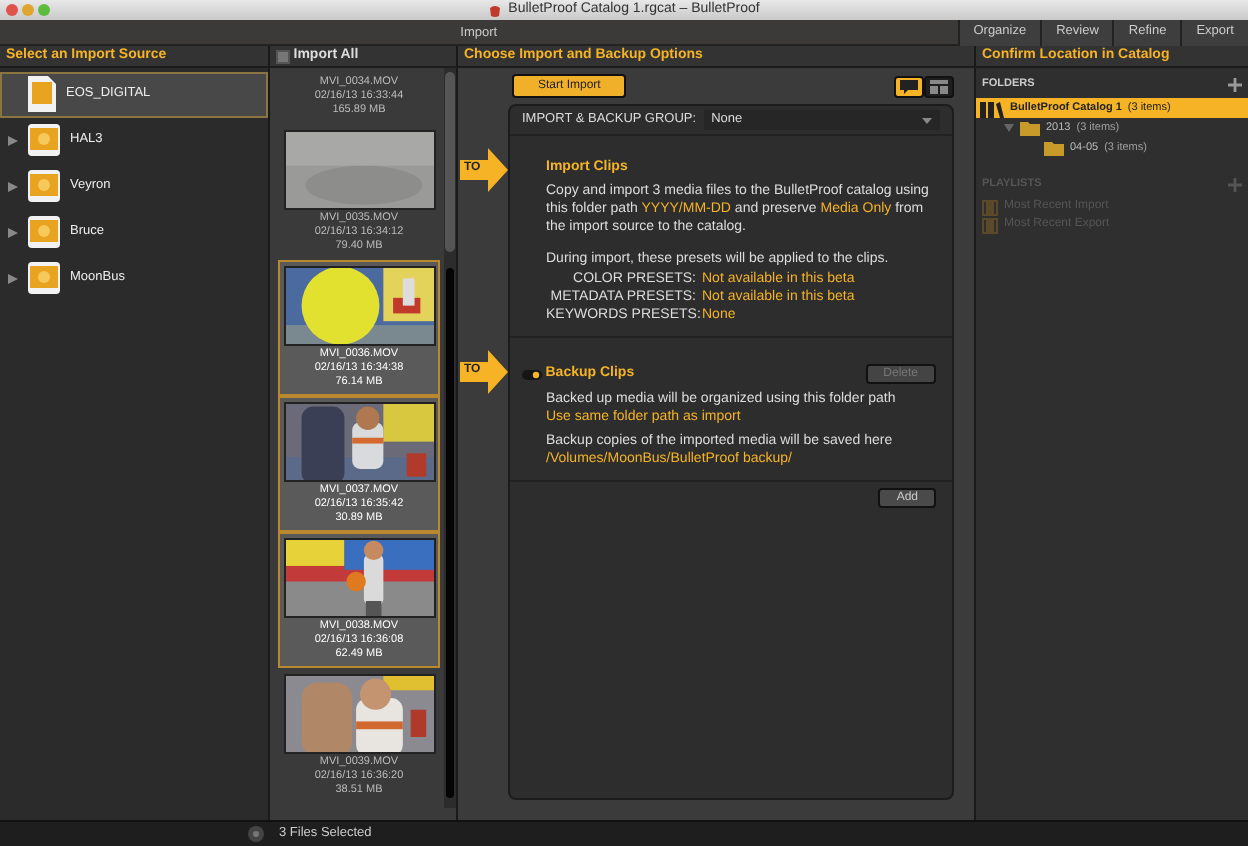  I want to click on books-icon, so click(992, 108).